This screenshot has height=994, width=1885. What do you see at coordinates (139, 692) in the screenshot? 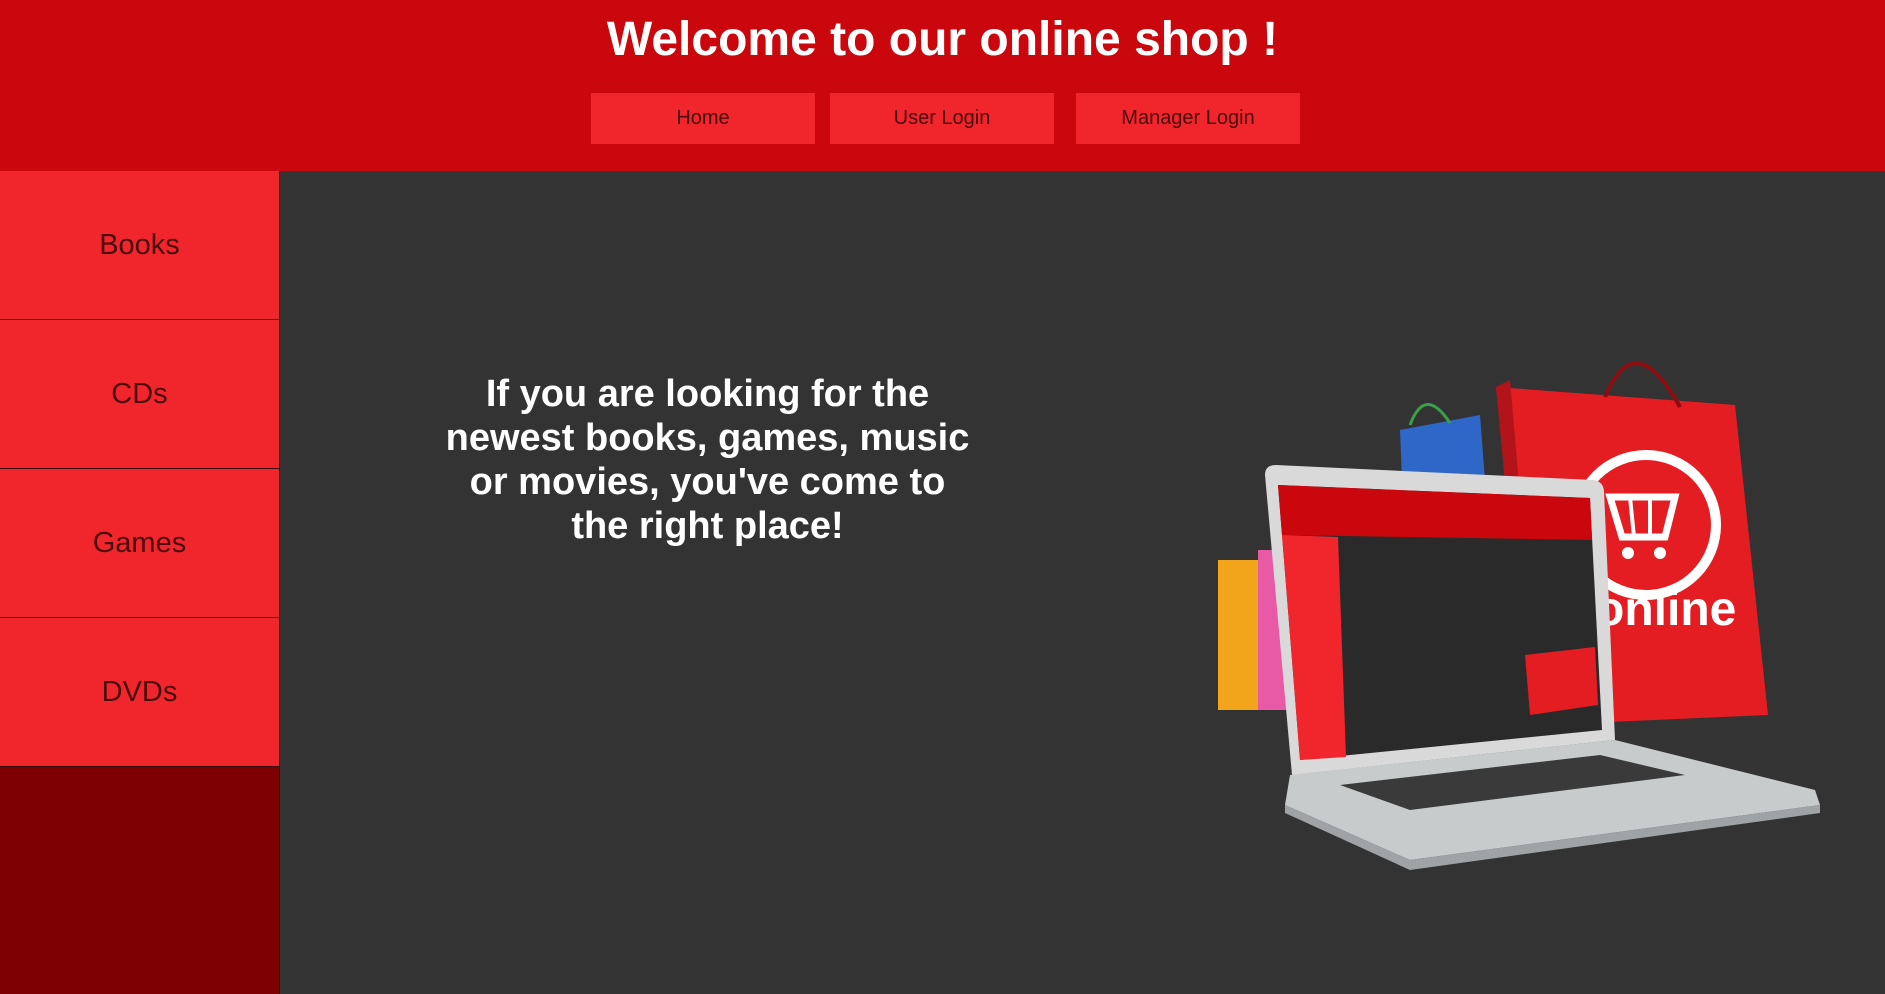
I see `sidebar-item-dvds: DVDs` at bounding box center [139, 692].